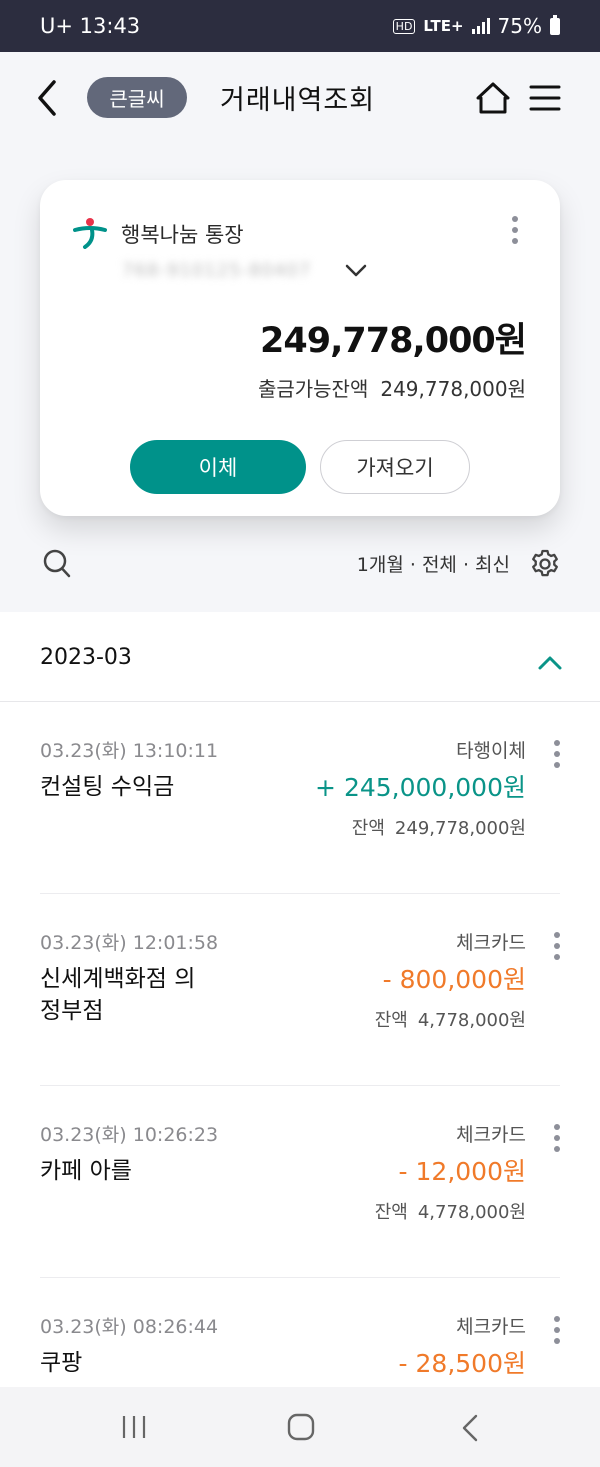 Image resolution: width=600 pixels, height=1467 pixels. What do you see at coordinates (300, 1332) in the screenshot?
I see `transaction-item: 03.23(화) 08:26:44 체크카드 쿠팡 - 28,500원` at bounding box center [300, 1332].